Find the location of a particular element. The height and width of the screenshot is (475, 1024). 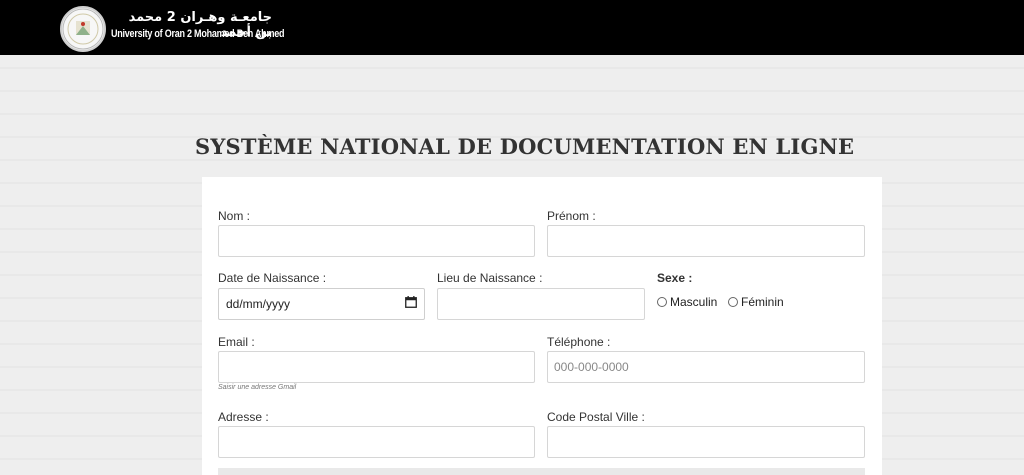

lieu-naissance-input is located at coordinates (541, 304).